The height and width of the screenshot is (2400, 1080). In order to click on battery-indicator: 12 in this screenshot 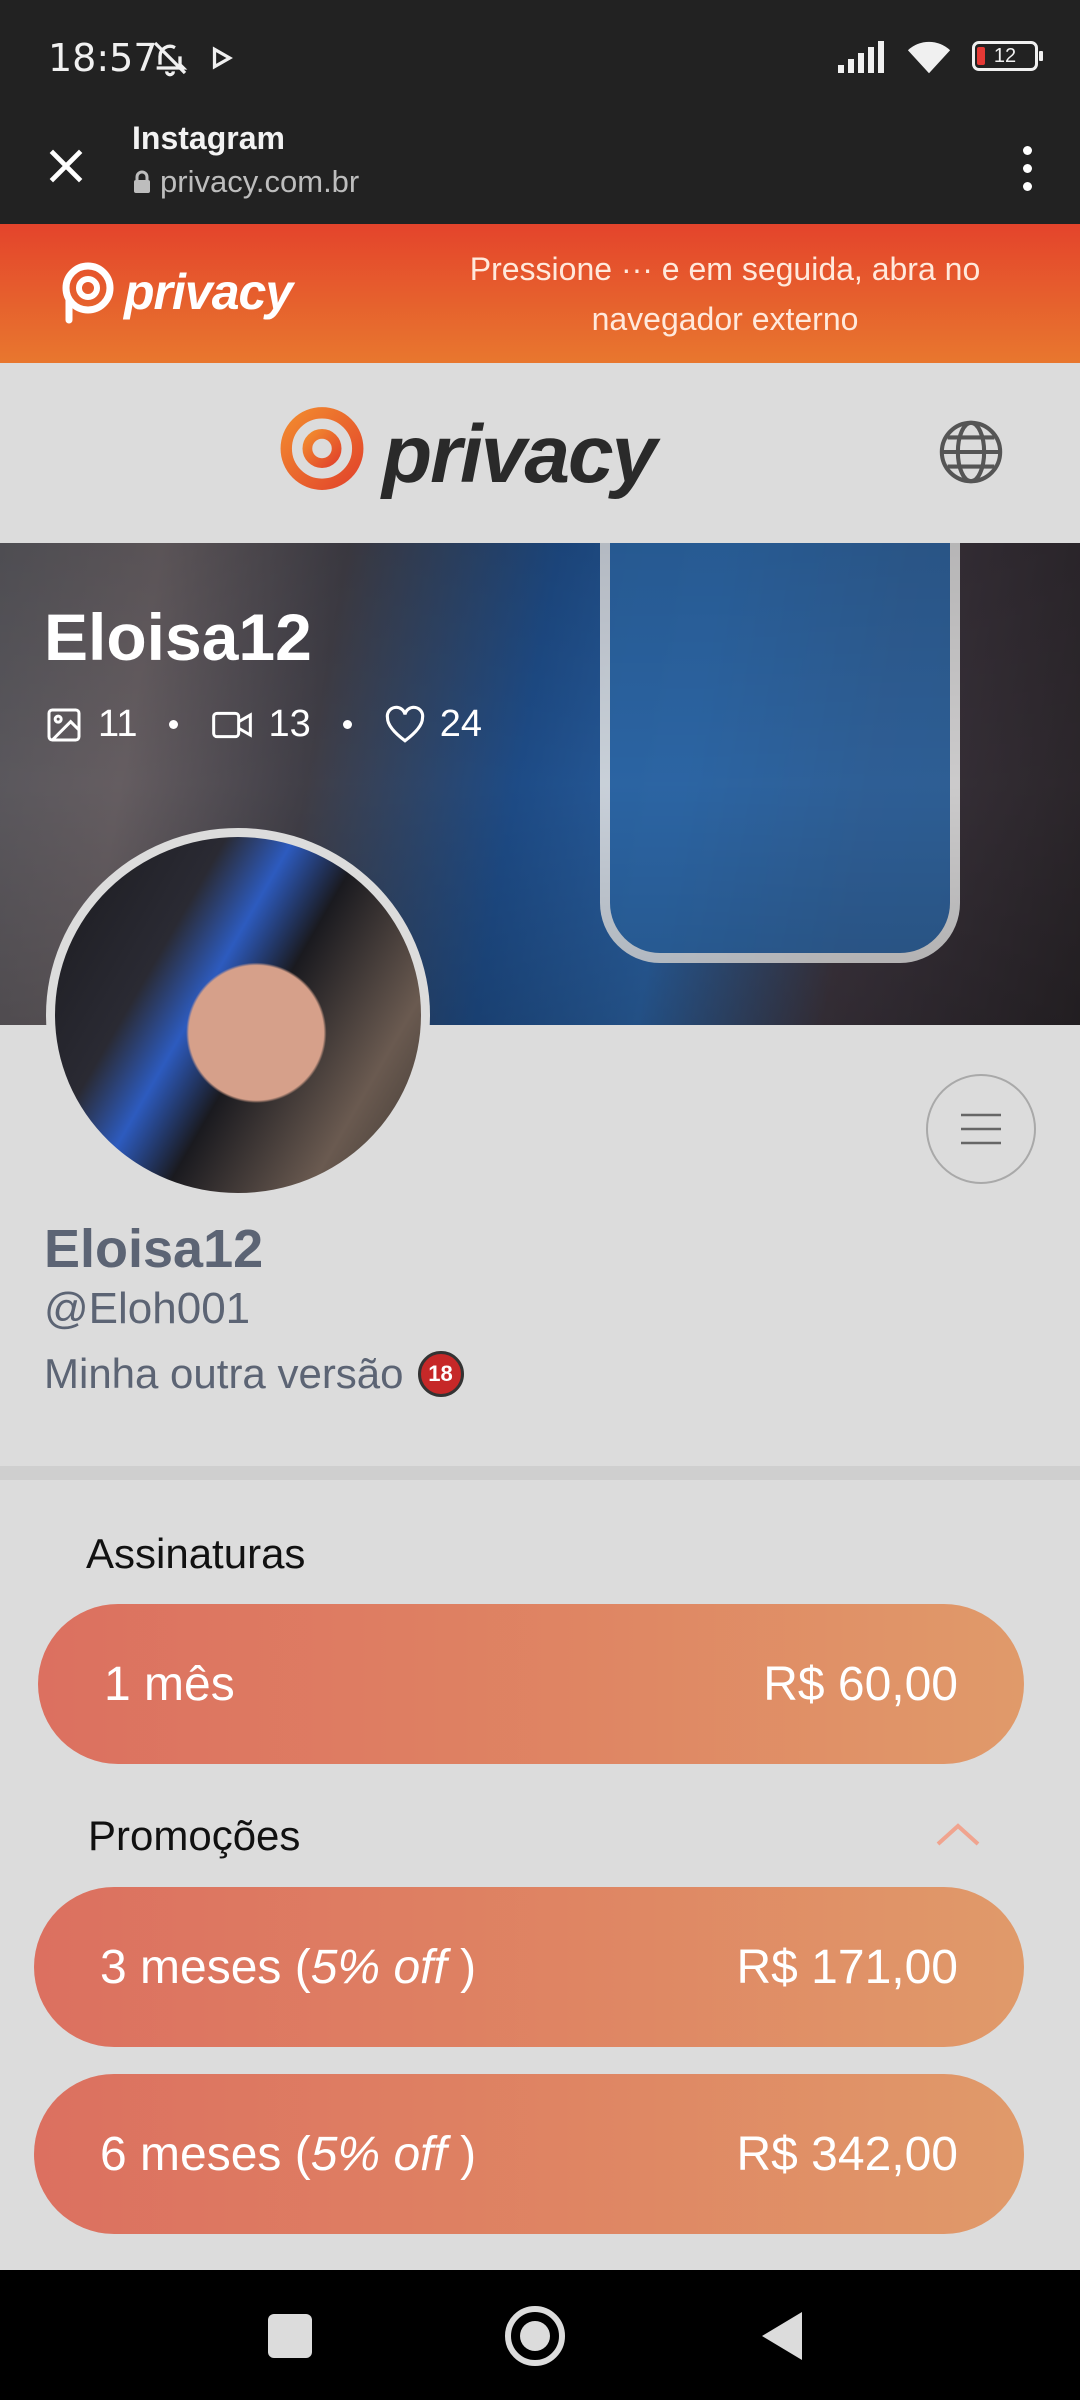, I will do `click(1007, 56)`.